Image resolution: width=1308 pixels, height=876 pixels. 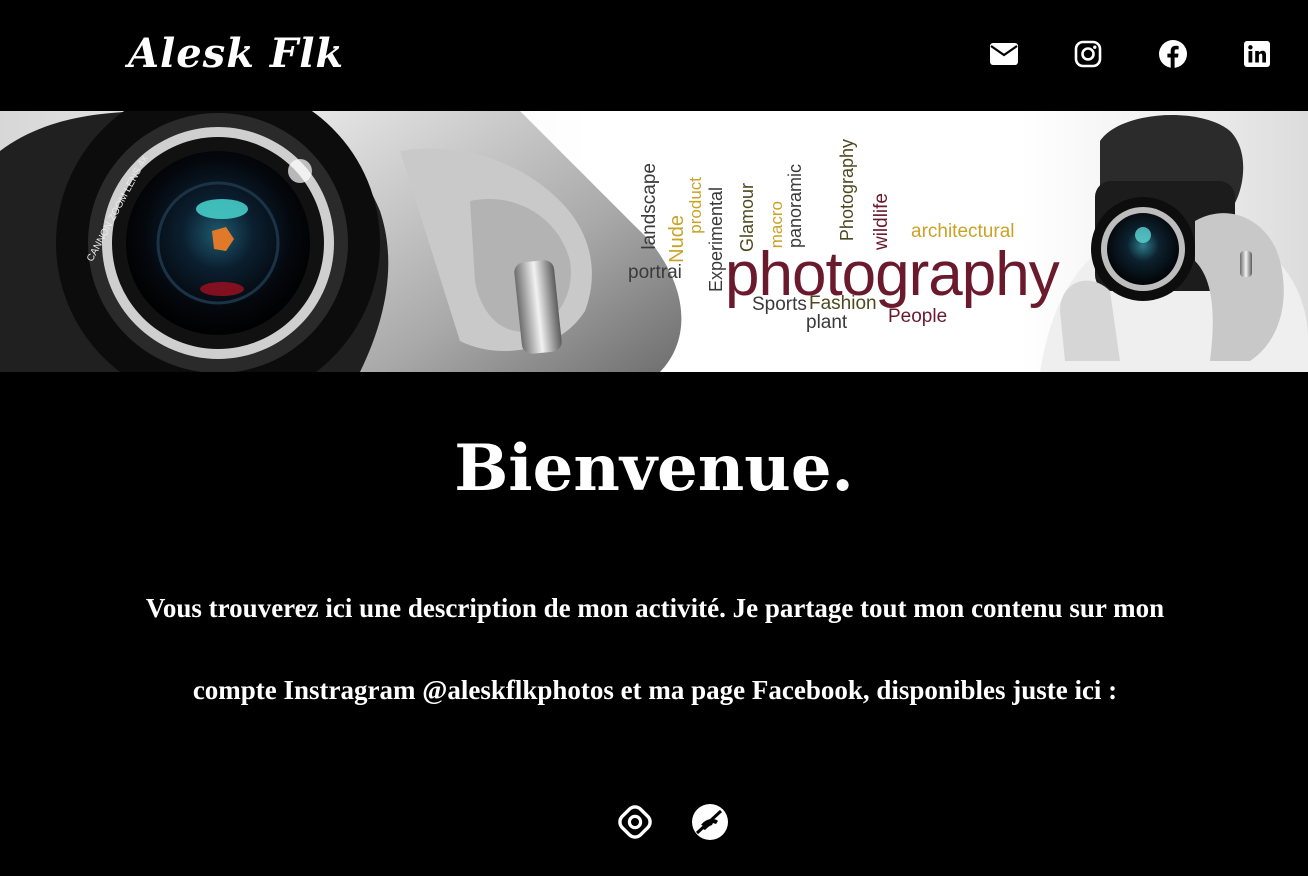 I want to click on site-header: Alesk Flk, so click(x=654, y=55).